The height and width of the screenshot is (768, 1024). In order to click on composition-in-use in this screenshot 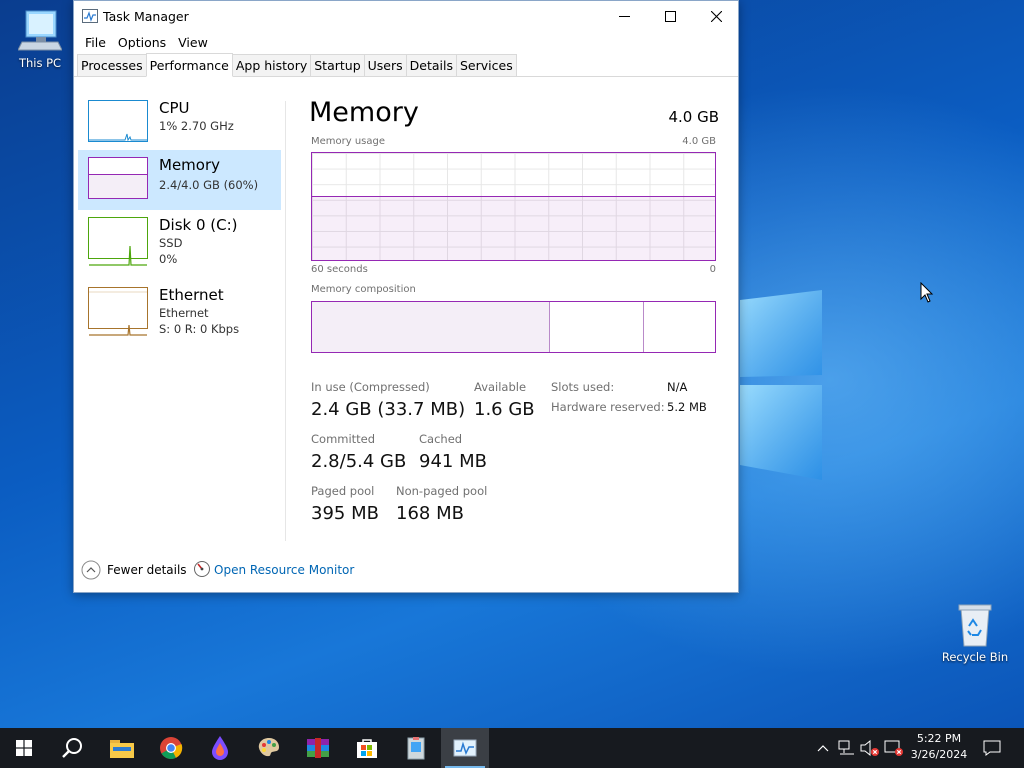, I will do `click(431, 327)`.